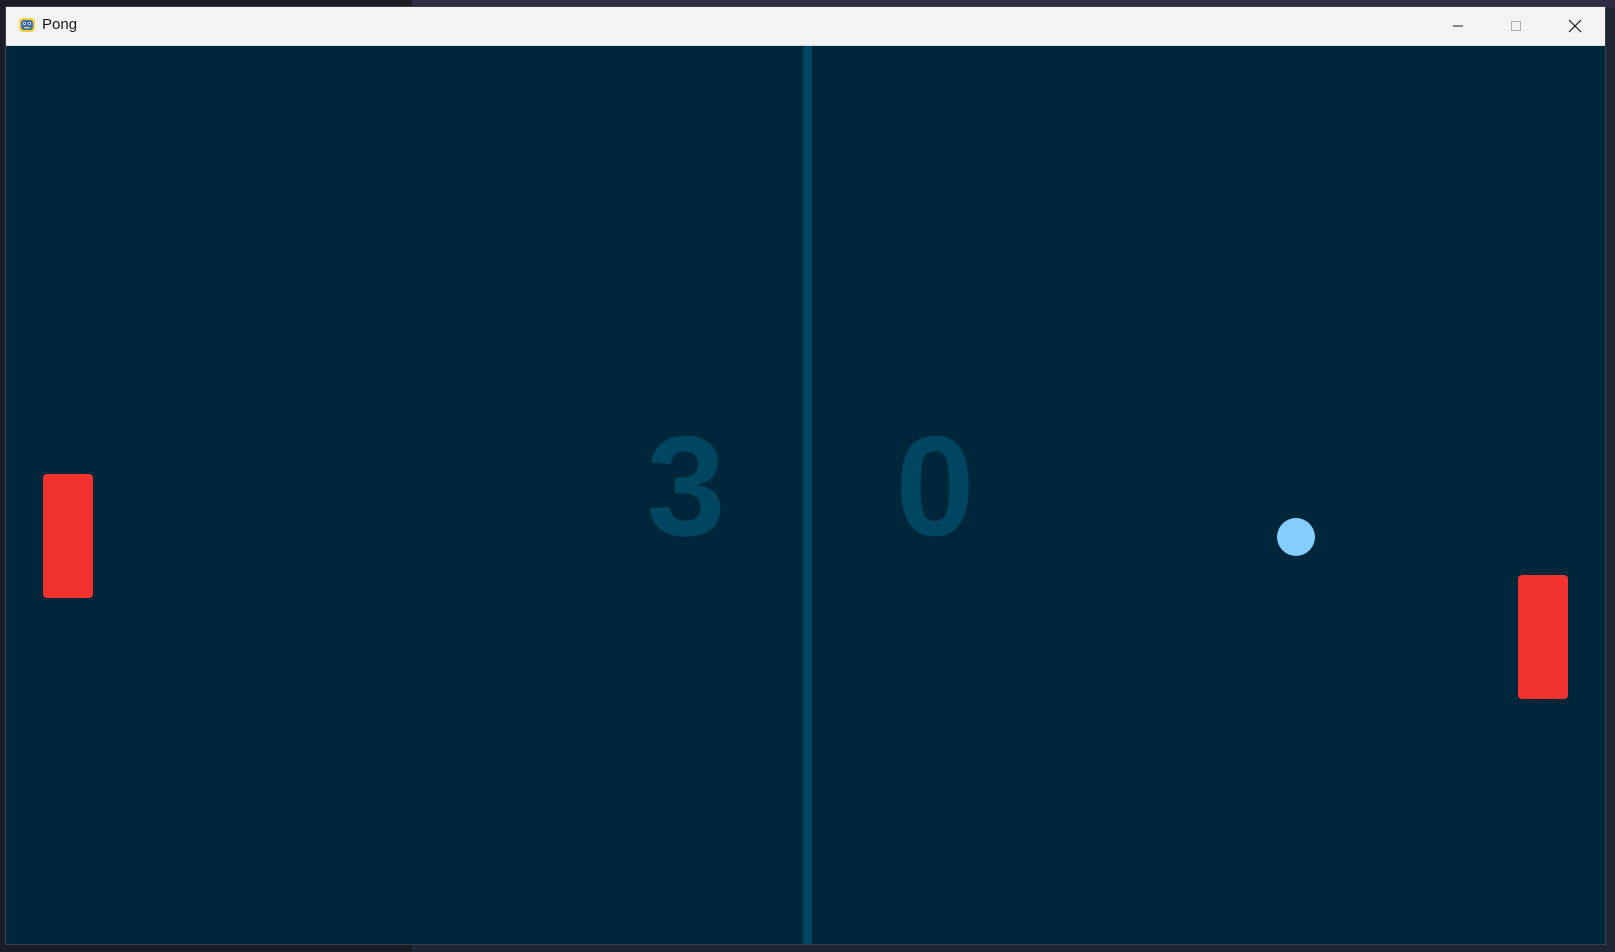 The width and height of the screenshot is (1615, 952). I want to click on maximize-icon, so click(1516, 26).